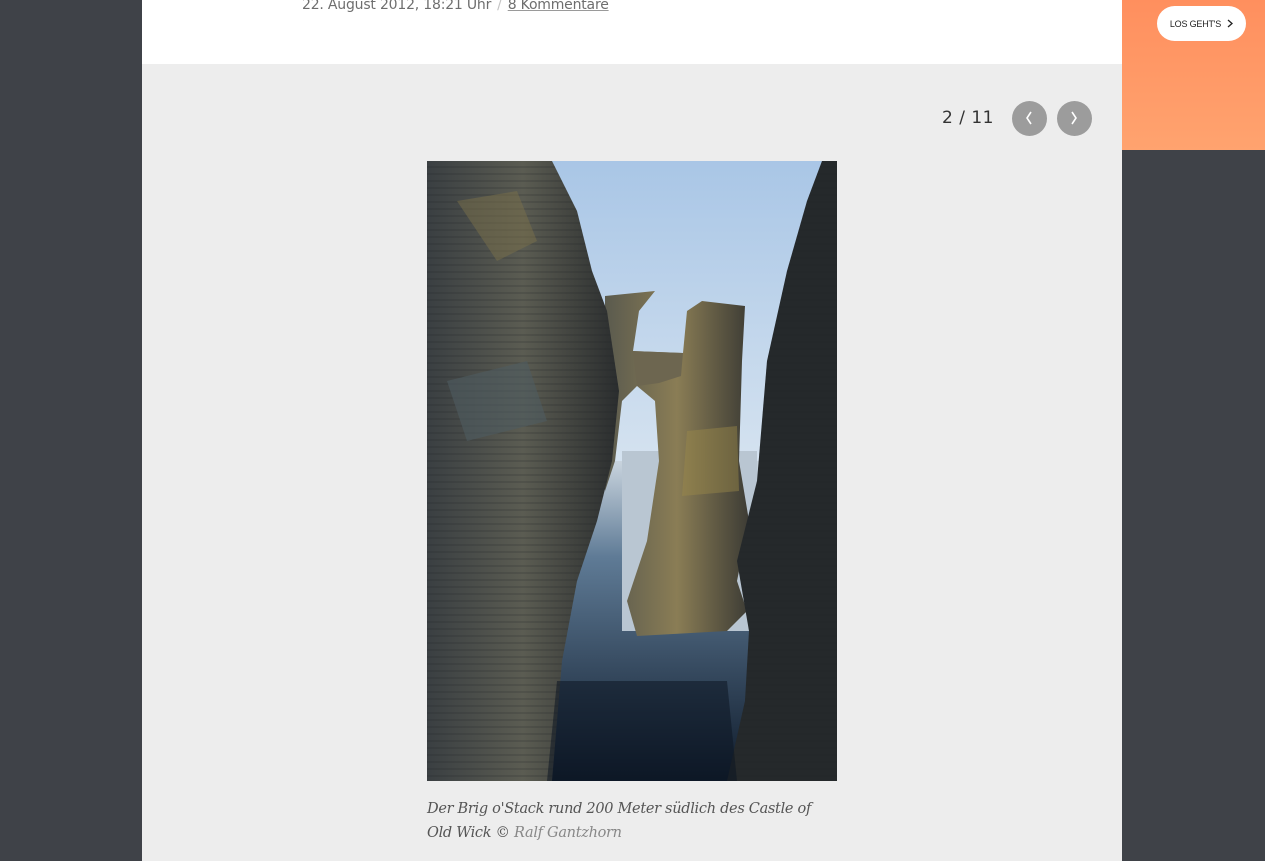  I want to click on gallery-counter: 2 / 11, so click(968, 118).